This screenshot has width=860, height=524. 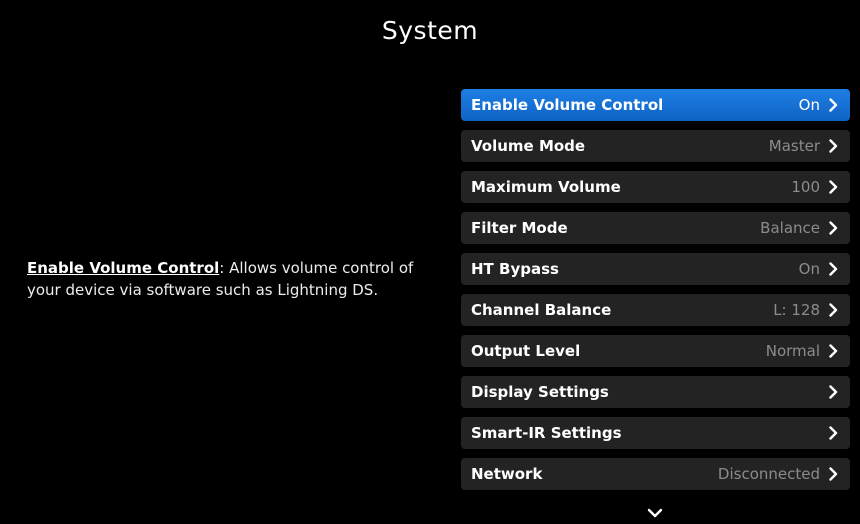 I want to click on menu-item-label: Volume Mode, so click(x=528, y=146).